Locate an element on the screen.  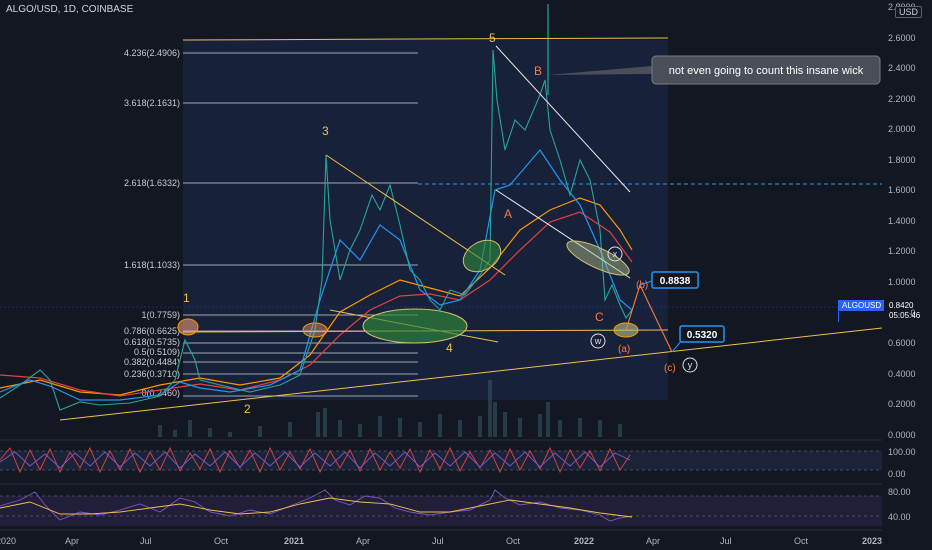
trendline-top-horizontal is located at coordinates (425, 39).